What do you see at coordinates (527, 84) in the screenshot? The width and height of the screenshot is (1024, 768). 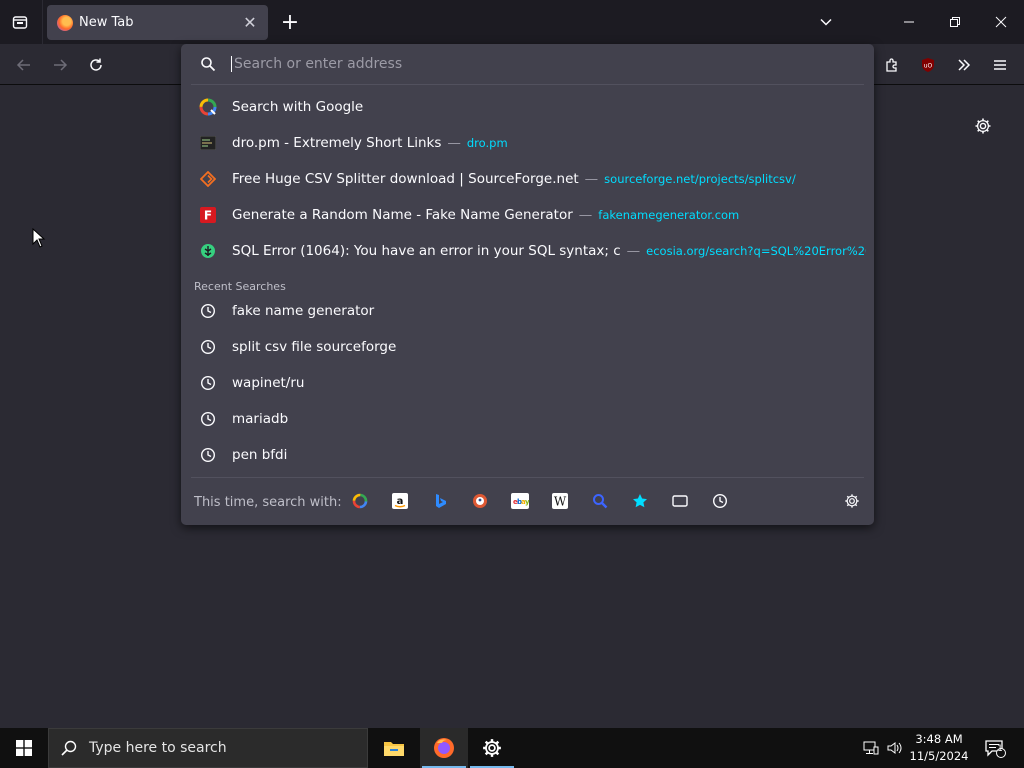 I see `urlbar-divider` at bounding box center [527, 84].